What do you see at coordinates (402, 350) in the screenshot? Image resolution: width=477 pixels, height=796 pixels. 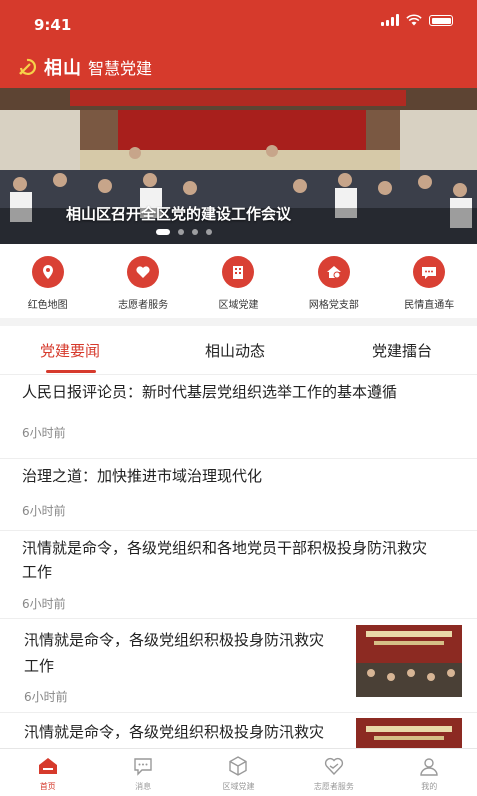 I see `tab-party-arena: 党建擂台` at bounding box center [402, 350].